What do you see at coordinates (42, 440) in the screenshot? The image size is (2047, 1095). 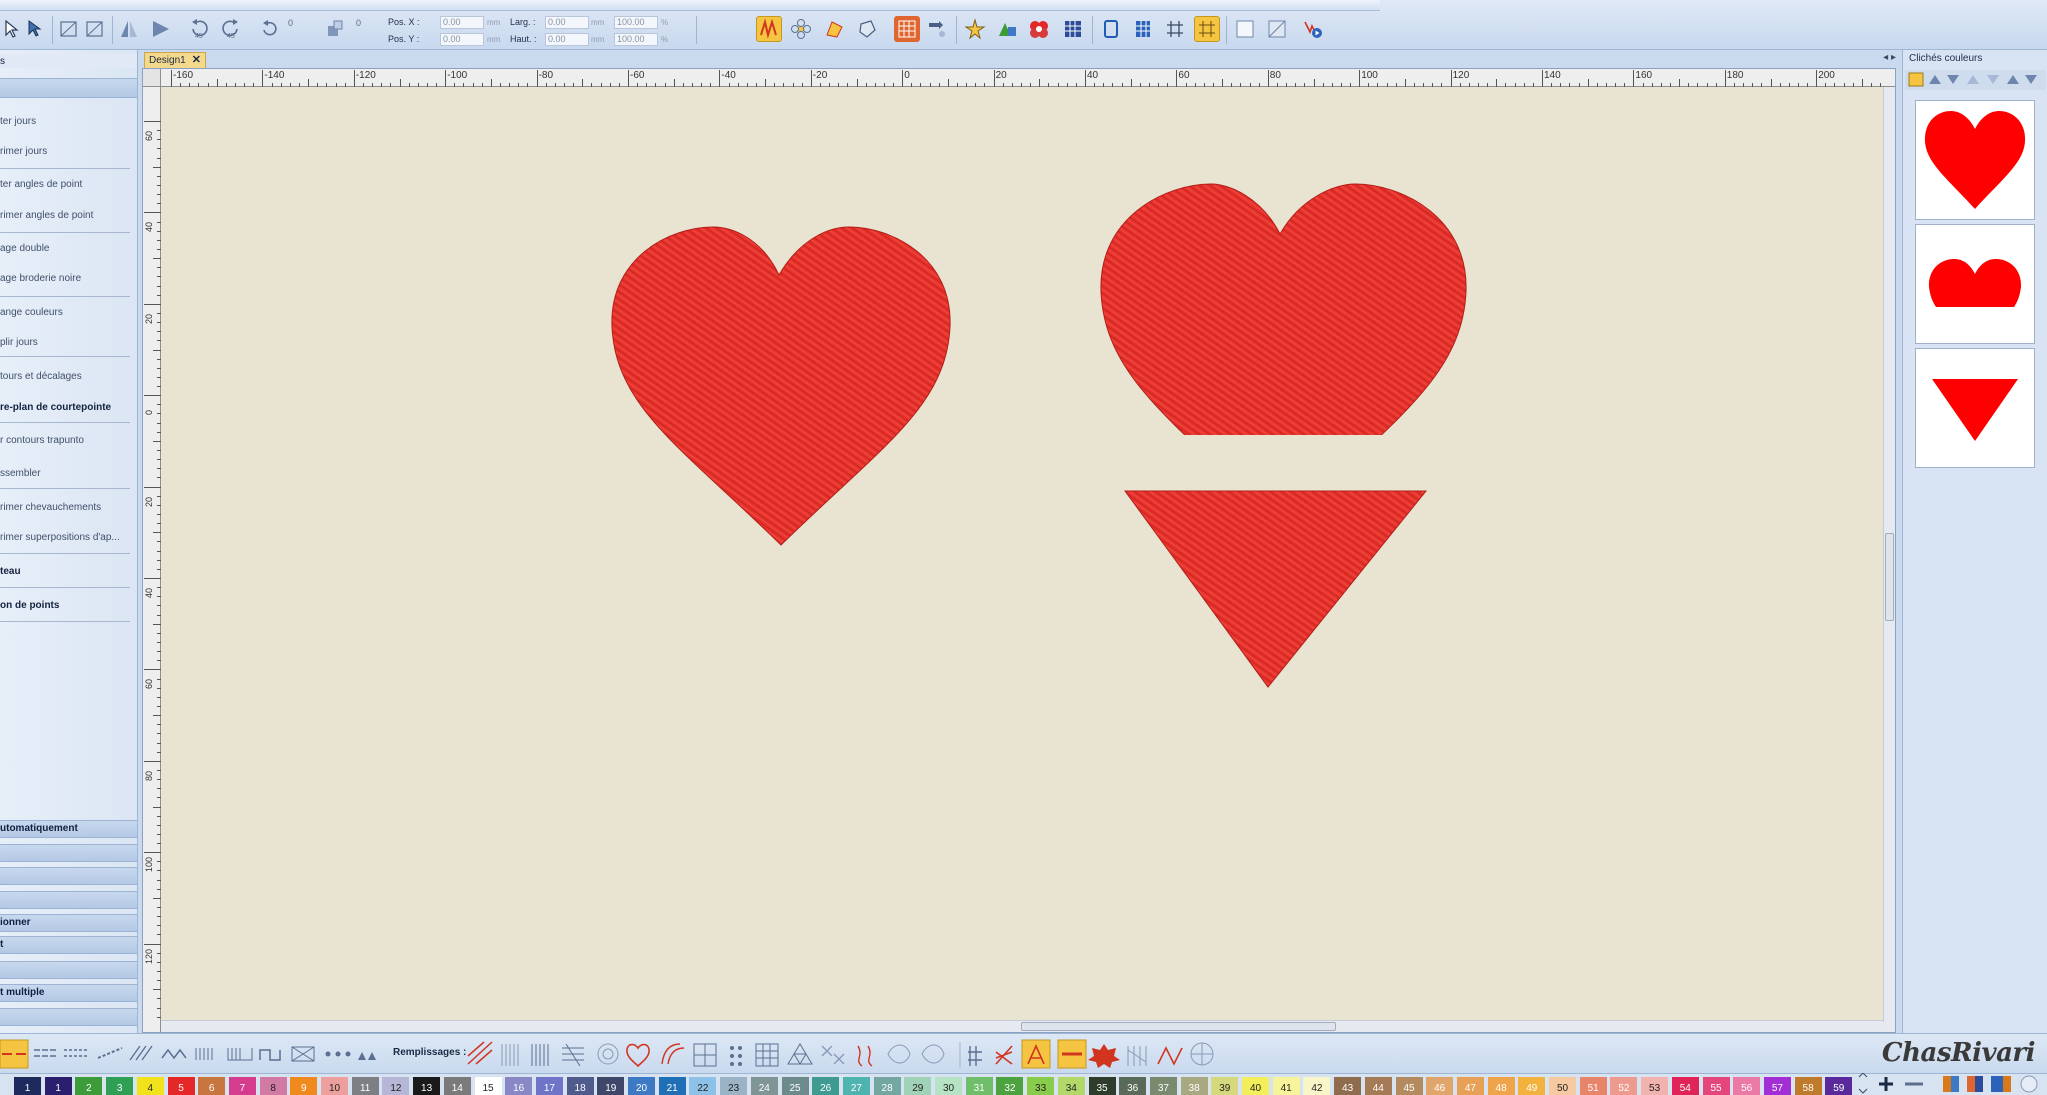 I see `tool-item: r contours trapunto` at bounding box center [42, 440].